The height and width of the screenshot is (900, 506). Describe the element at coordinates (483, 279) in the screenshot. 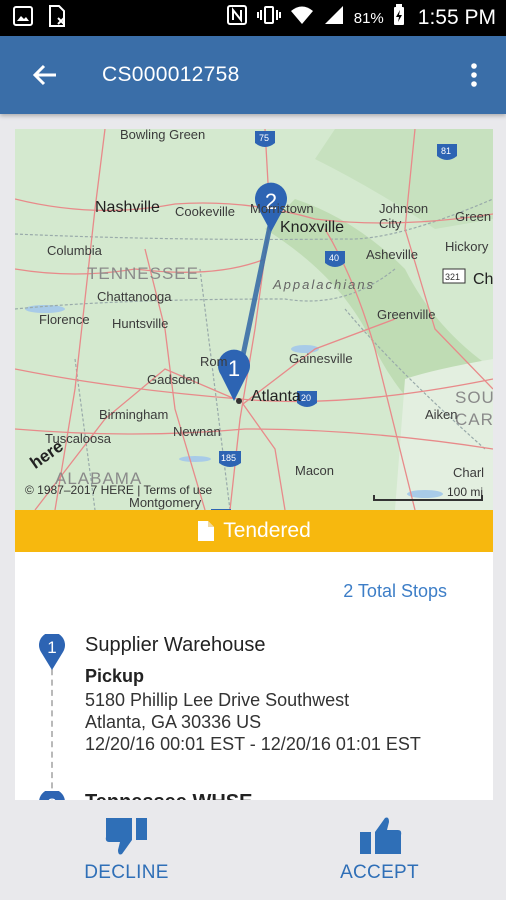

I see `map-label-charlotte-top: Ch` at that location.